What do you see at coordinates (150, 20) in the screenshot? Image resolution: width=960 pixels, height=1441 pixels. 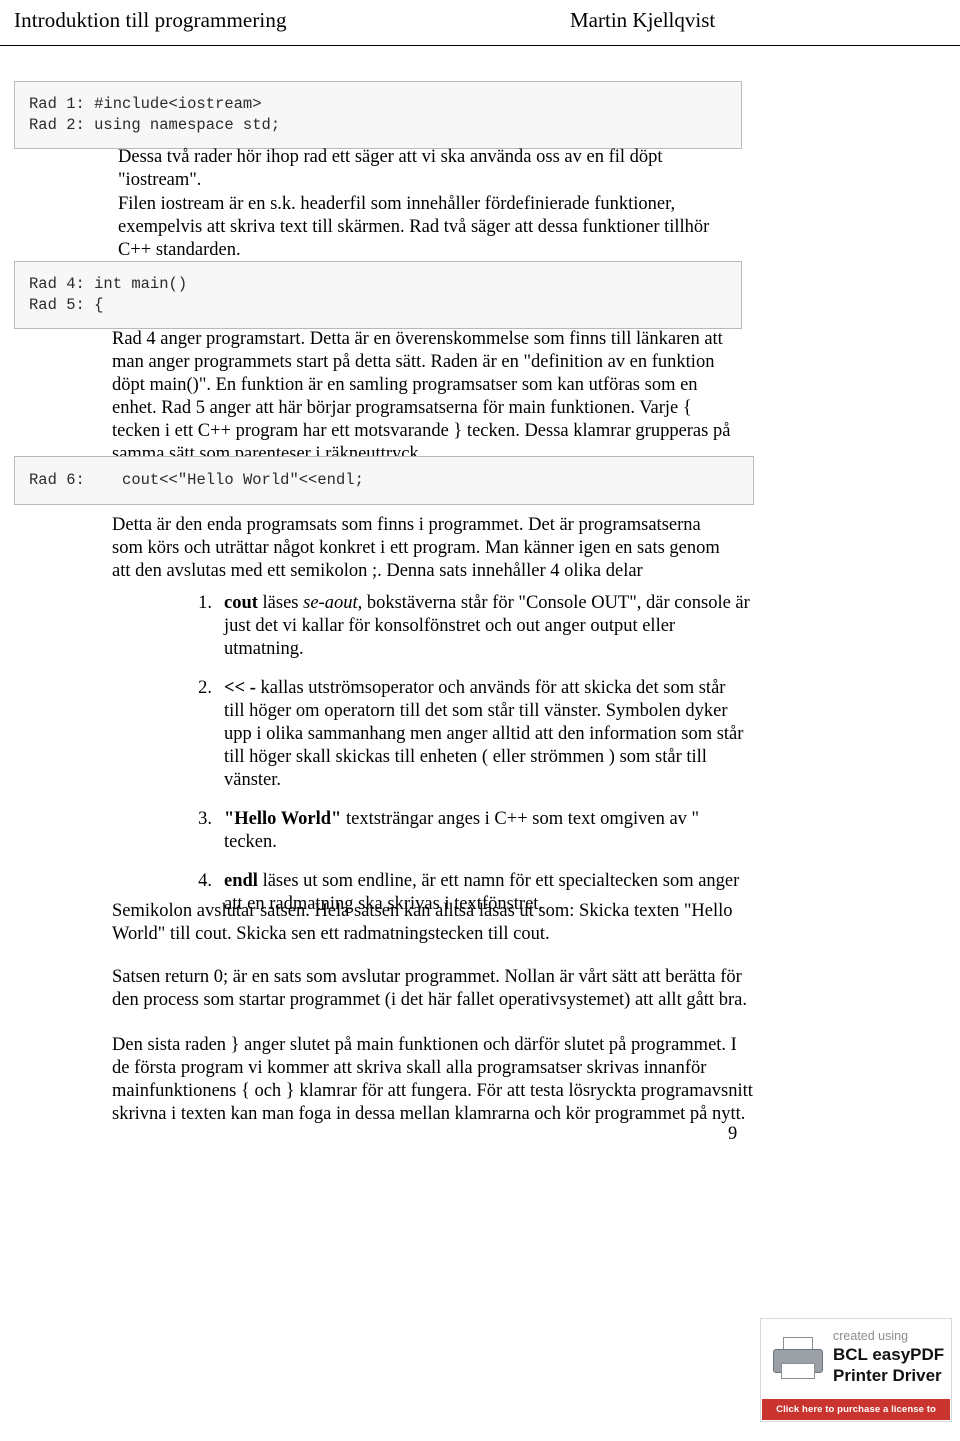 I see `header-document-title: Introduktion till programmering` at bounding box center [150, 20].